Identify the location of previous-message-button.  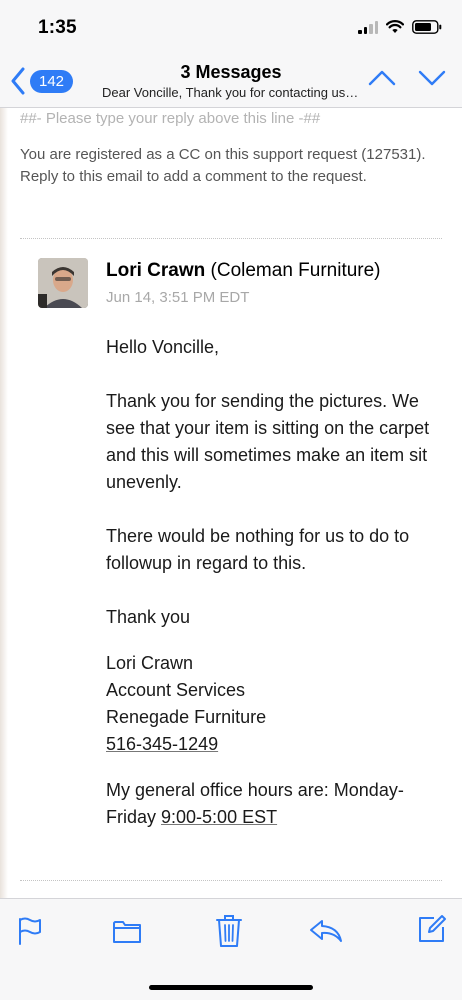
(382, 80).